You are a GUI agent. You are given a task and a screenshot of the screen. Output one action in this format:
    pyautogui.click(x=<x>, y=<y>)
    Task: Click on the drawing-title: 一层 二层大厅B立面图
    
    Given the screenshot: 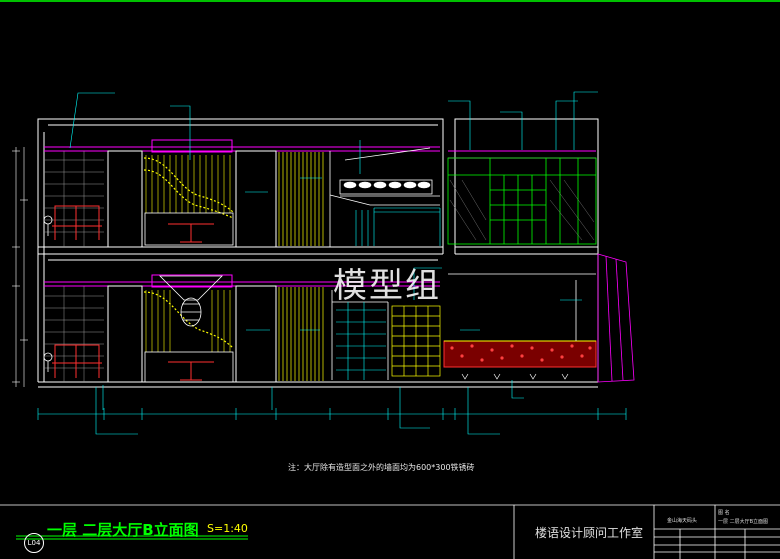 What is the action you would take?
    pyautogui.click(x=123, y=530)
    